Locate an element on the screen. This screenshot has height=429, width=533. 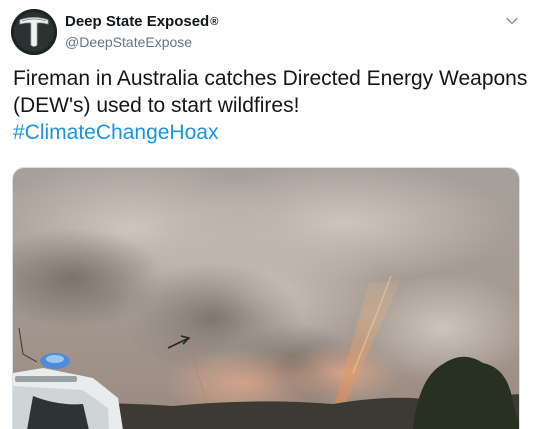
registered-mark: ® is located at coordinates (214, 22).